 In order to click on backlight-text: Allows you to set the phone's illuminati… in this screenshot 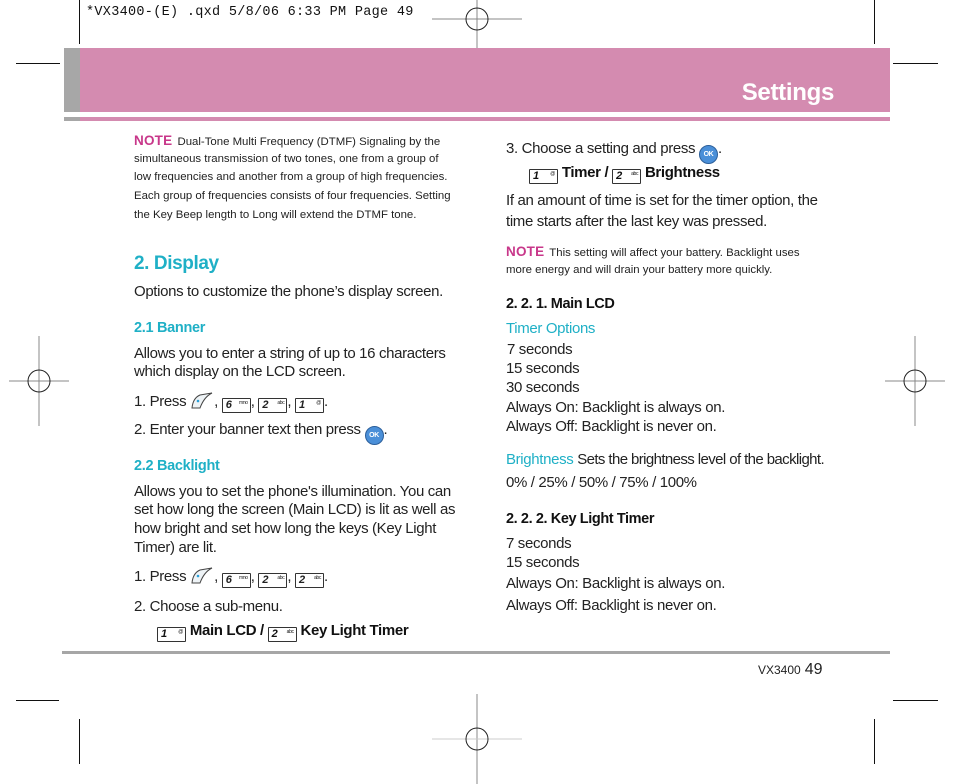, I will do `click(292, 491)`.